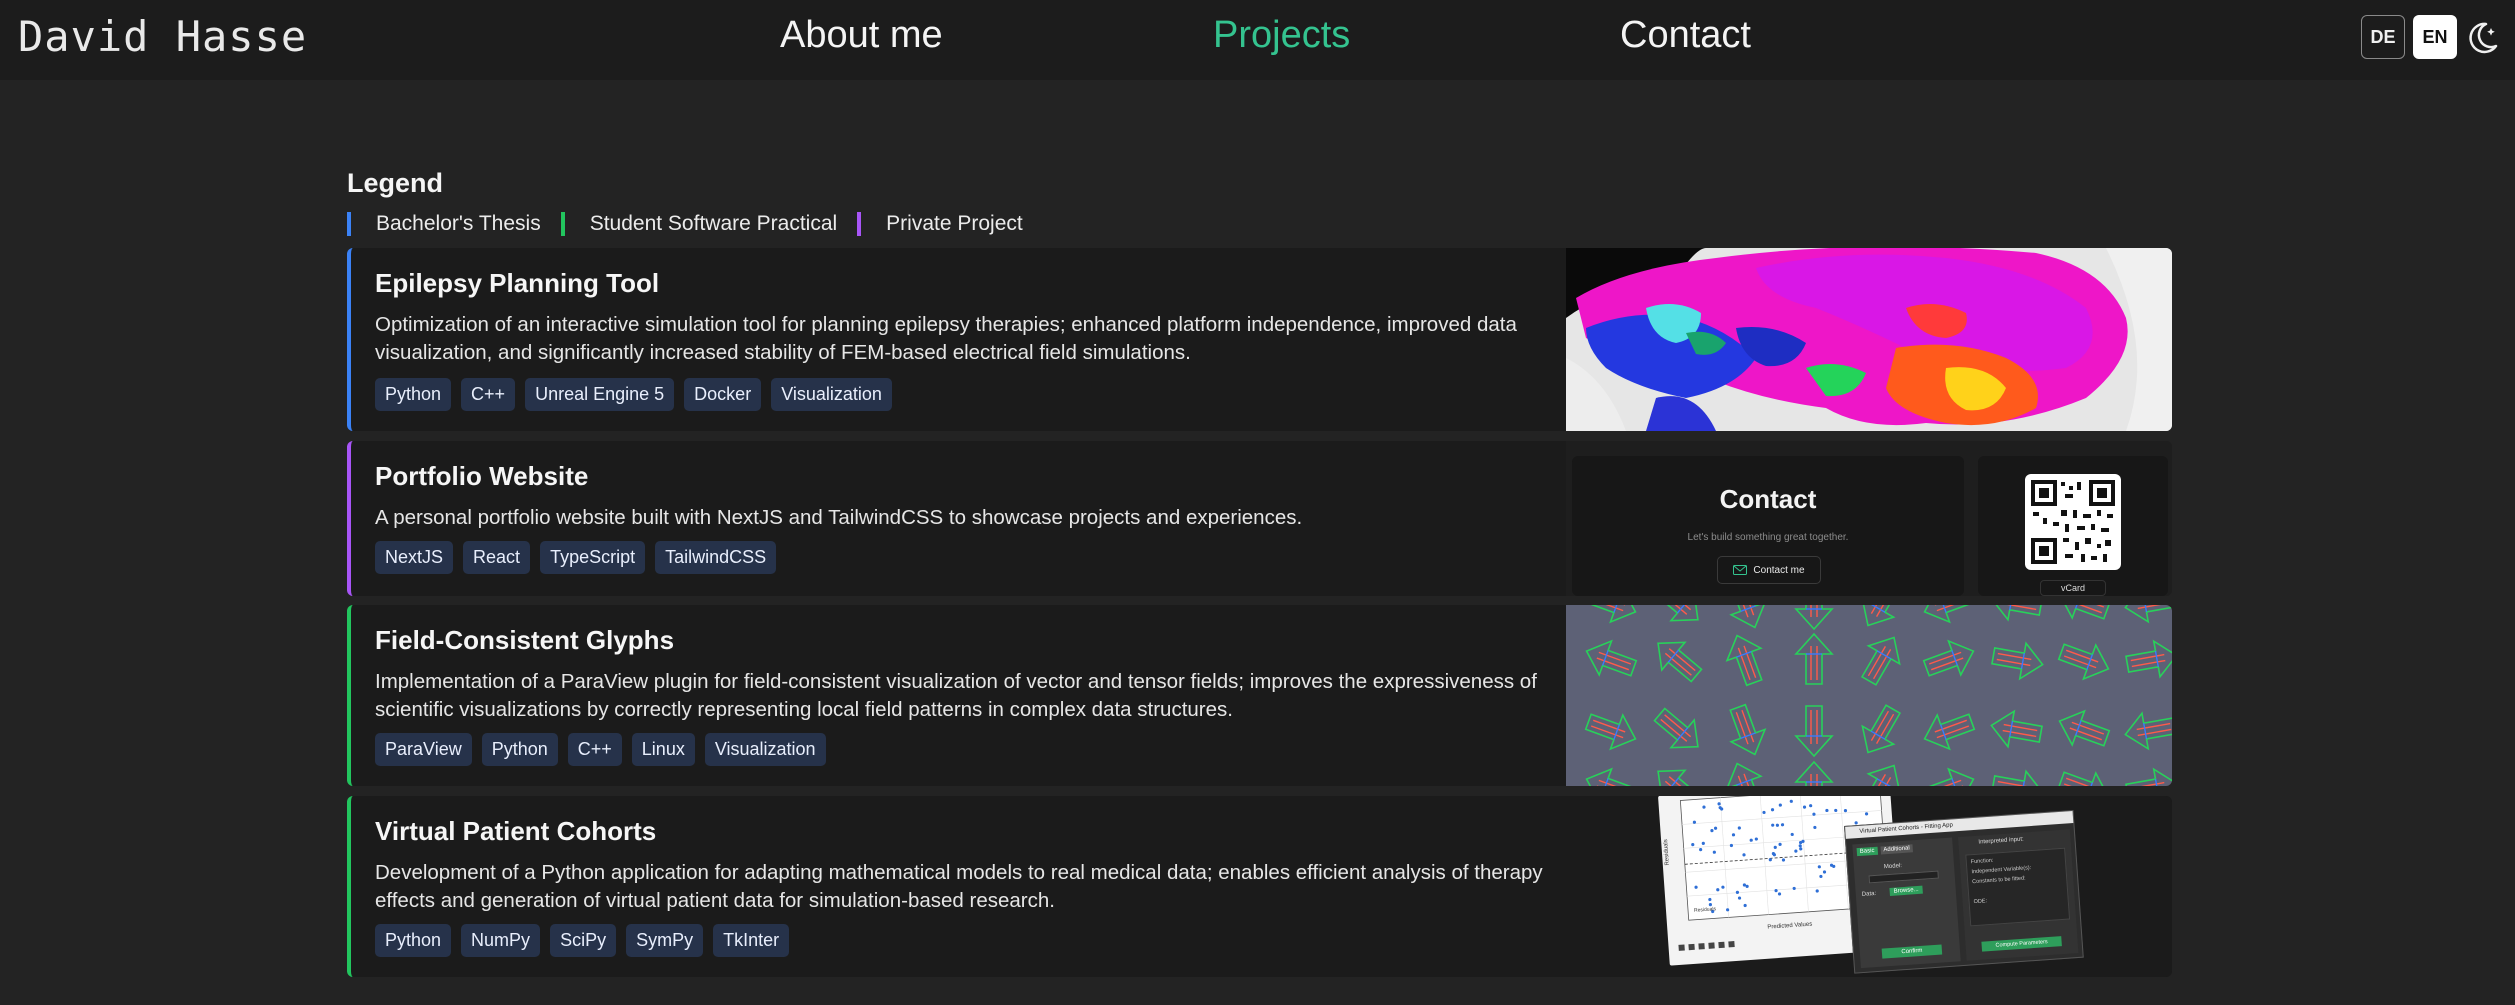  I want to click on legend-label: Bachelor's Thesis, so click(458, 223).